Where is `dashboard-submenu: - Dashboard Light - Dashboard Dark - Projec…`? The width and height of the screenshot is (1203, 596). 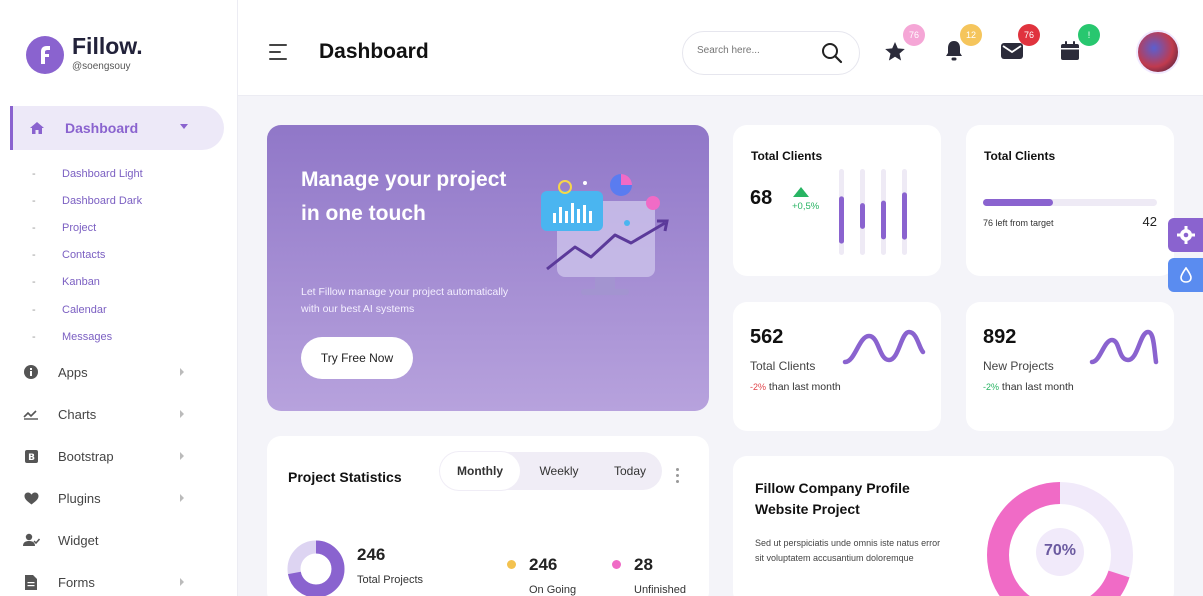 dashboard-submenu: - Dashboard Light - Dashboard Dark - Projec… is located at coordinates (87, 255).